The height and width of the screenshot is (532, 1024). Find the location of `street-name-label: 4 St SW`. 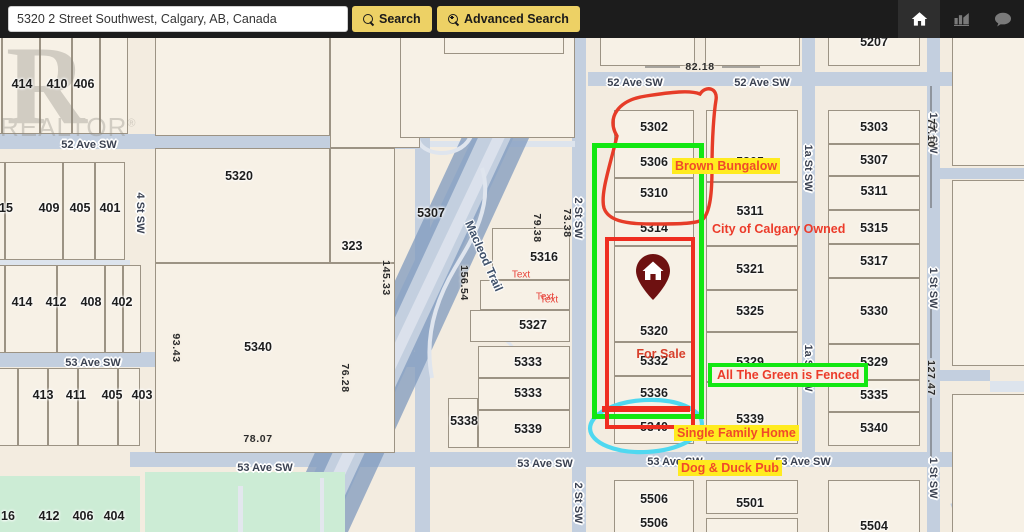

street-name-label: 4 St SW is located at coordinates (140, 213).